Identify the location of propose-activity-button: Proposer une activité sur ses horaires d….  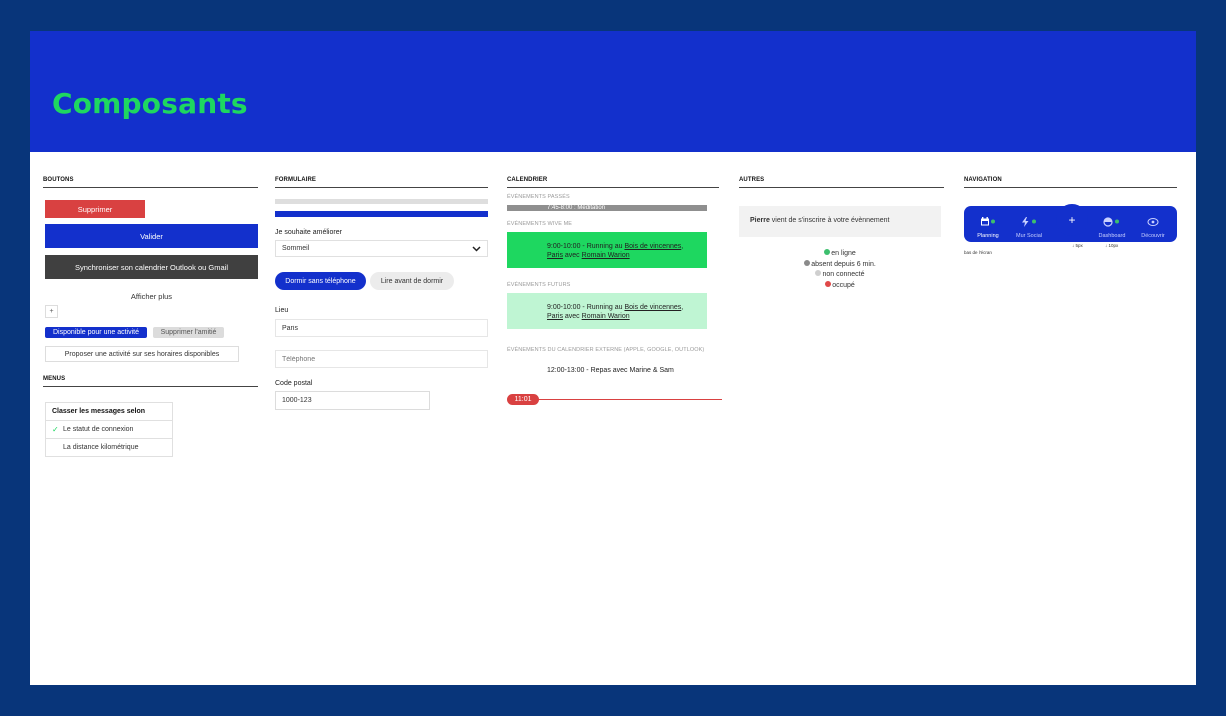
(142, 354).